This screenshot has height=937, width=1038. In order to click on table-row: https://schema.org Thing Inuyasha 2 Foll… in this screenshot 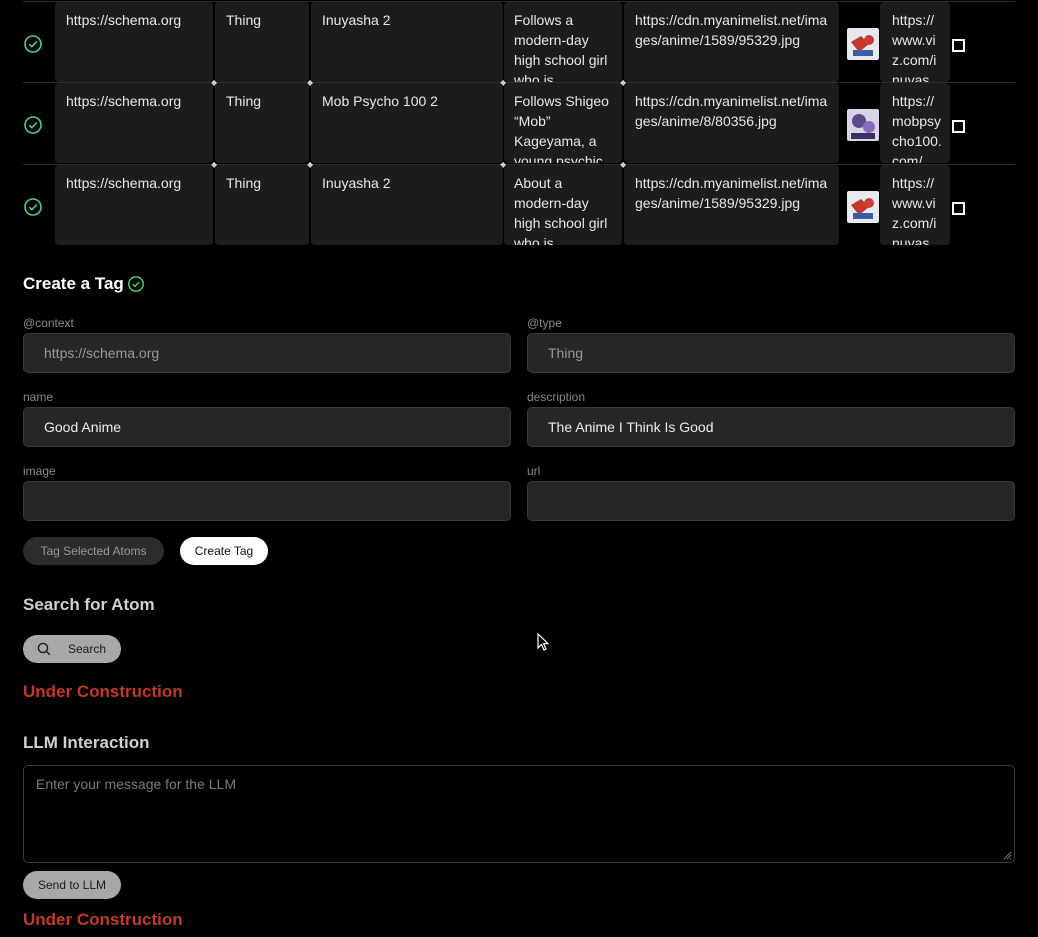, I will do `click(519, 42)`.